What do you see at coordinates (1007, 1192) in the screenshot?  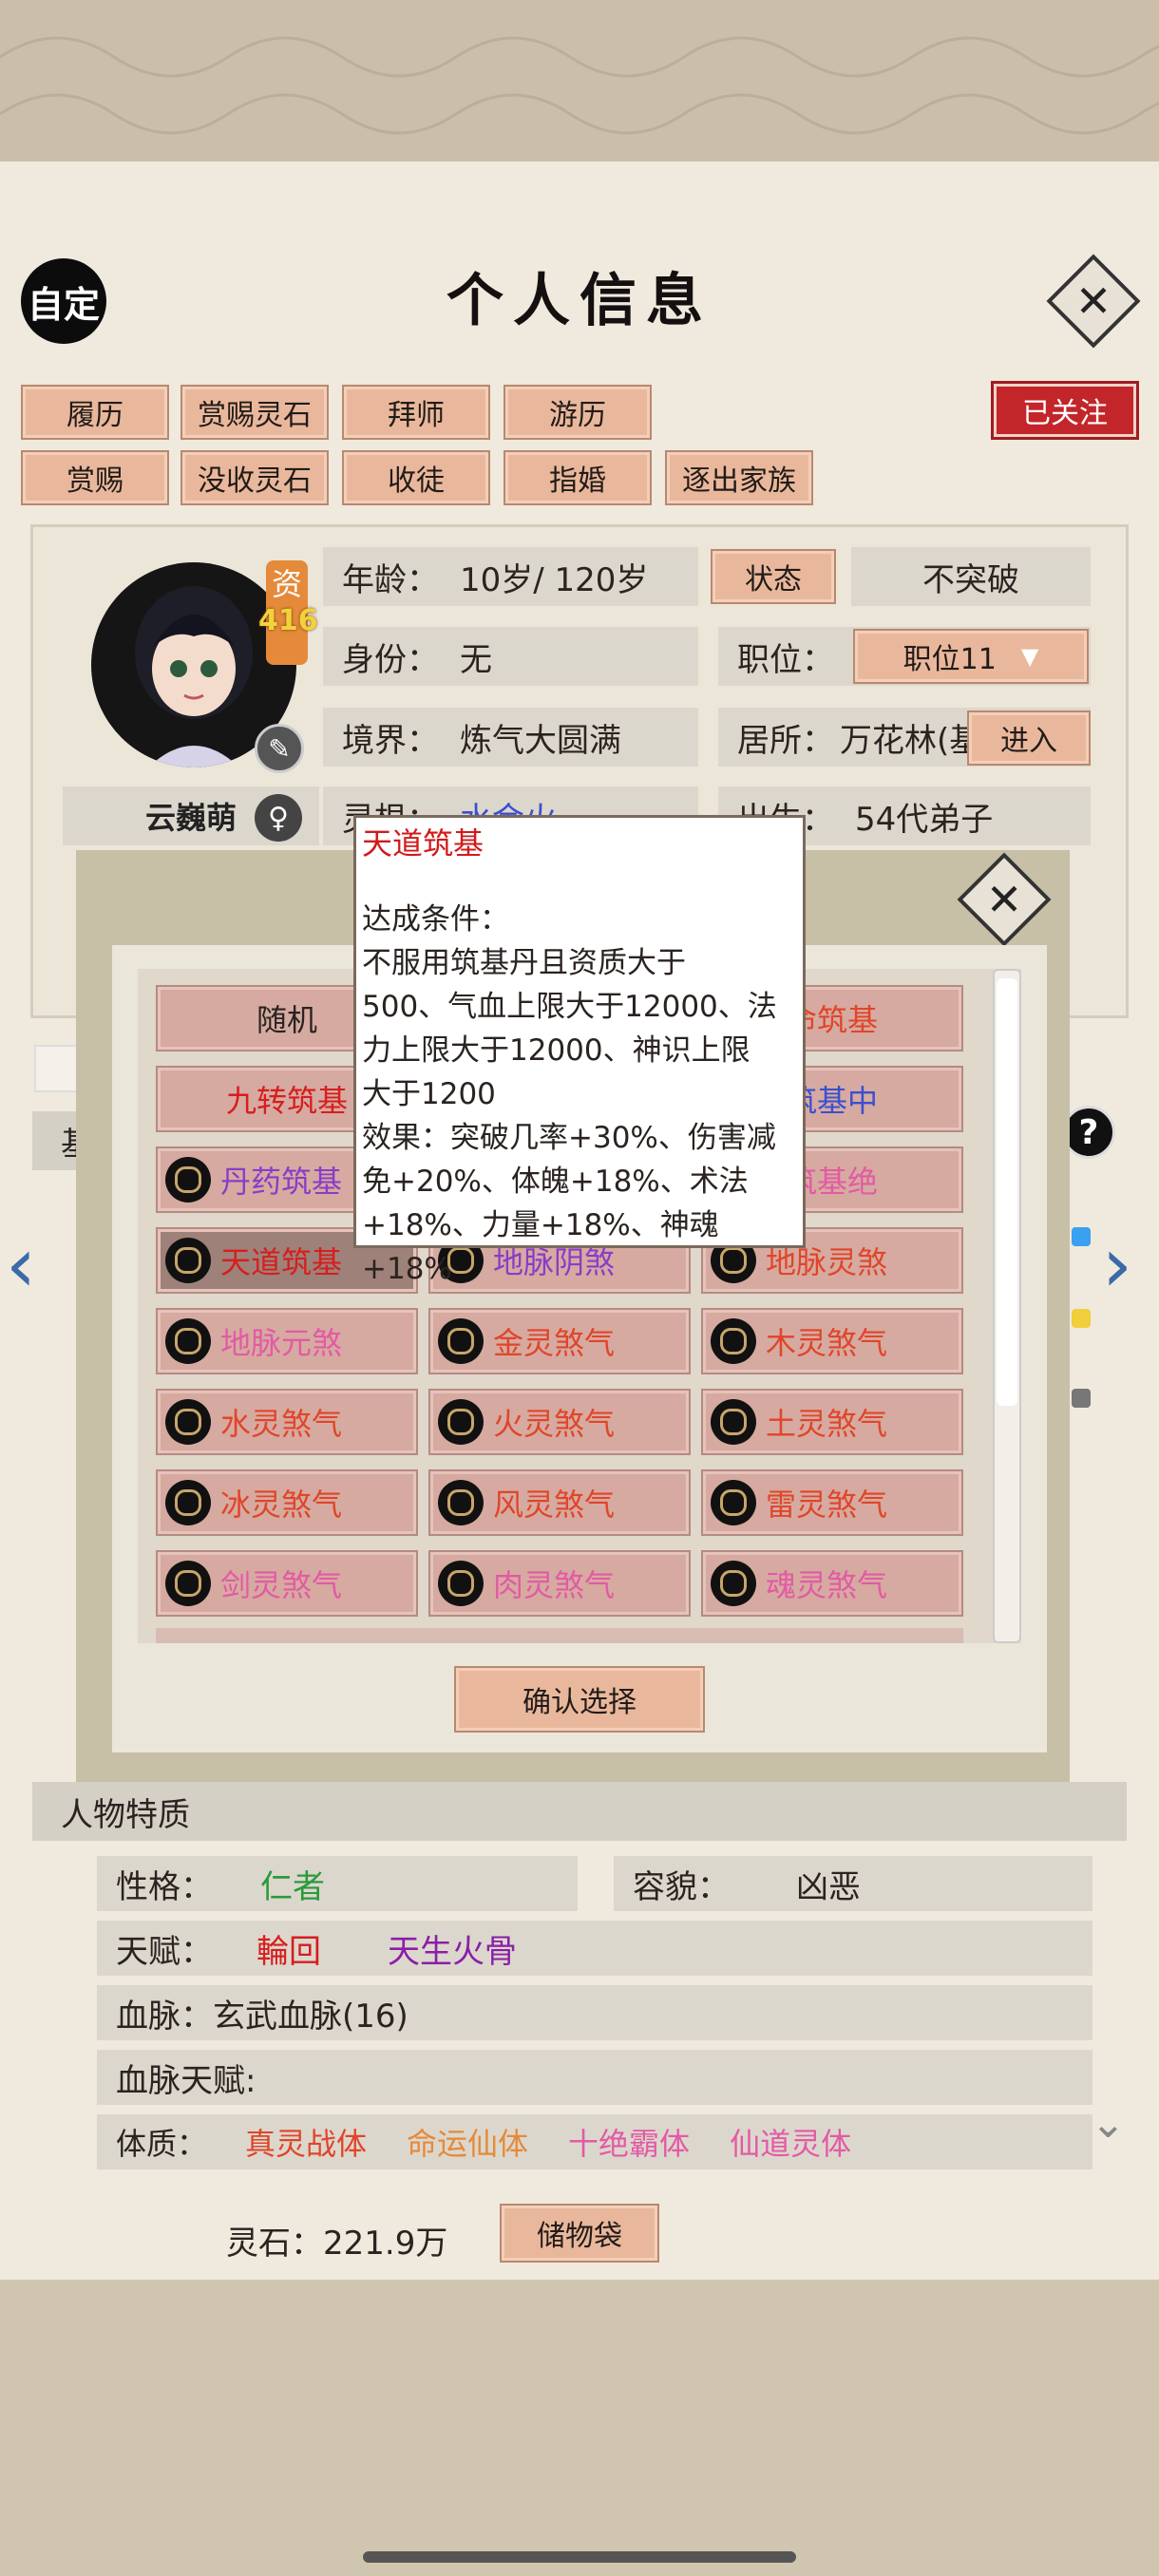 I see `list-scroll-thumb` at bounding box center [1007, 1192].